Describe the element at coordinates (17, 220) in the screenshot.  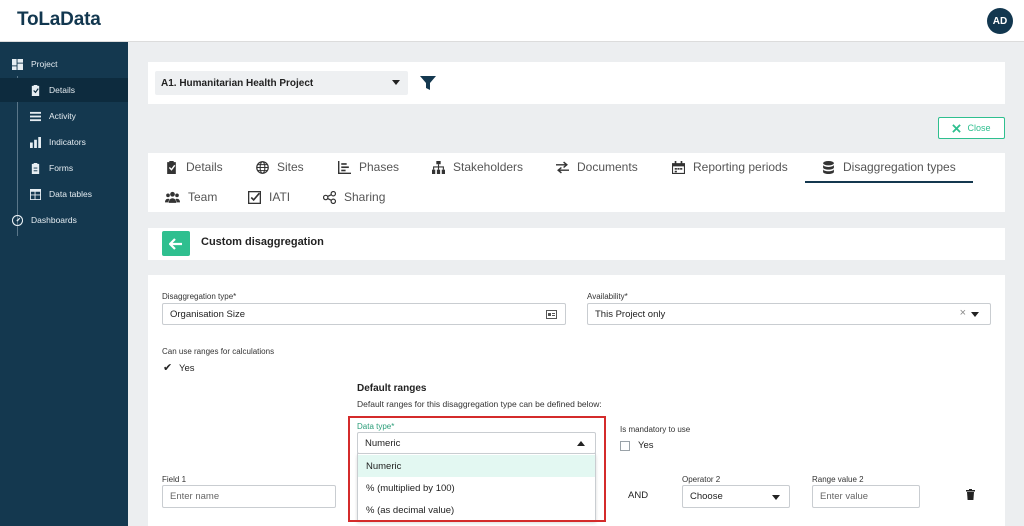
I see `gauge-icon` at that location.